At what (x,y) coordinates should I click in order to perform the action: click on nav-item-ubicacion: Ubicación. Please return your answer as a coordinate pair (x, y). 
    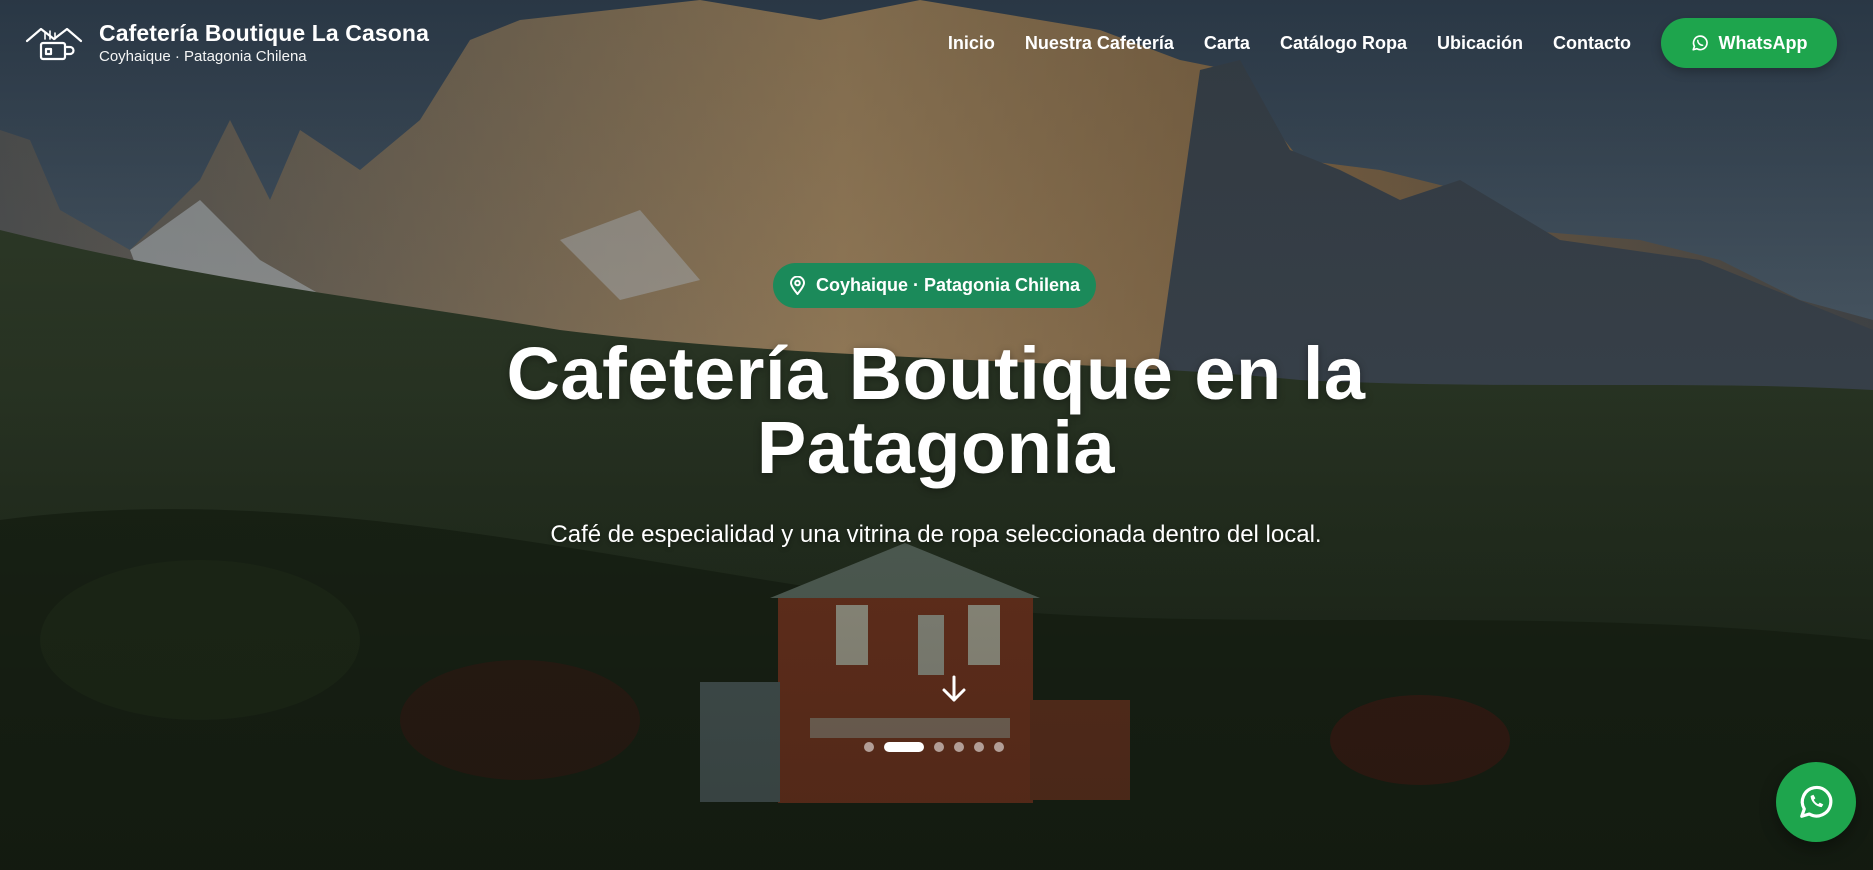
    Looking at the image, I should click on (1480, 43).